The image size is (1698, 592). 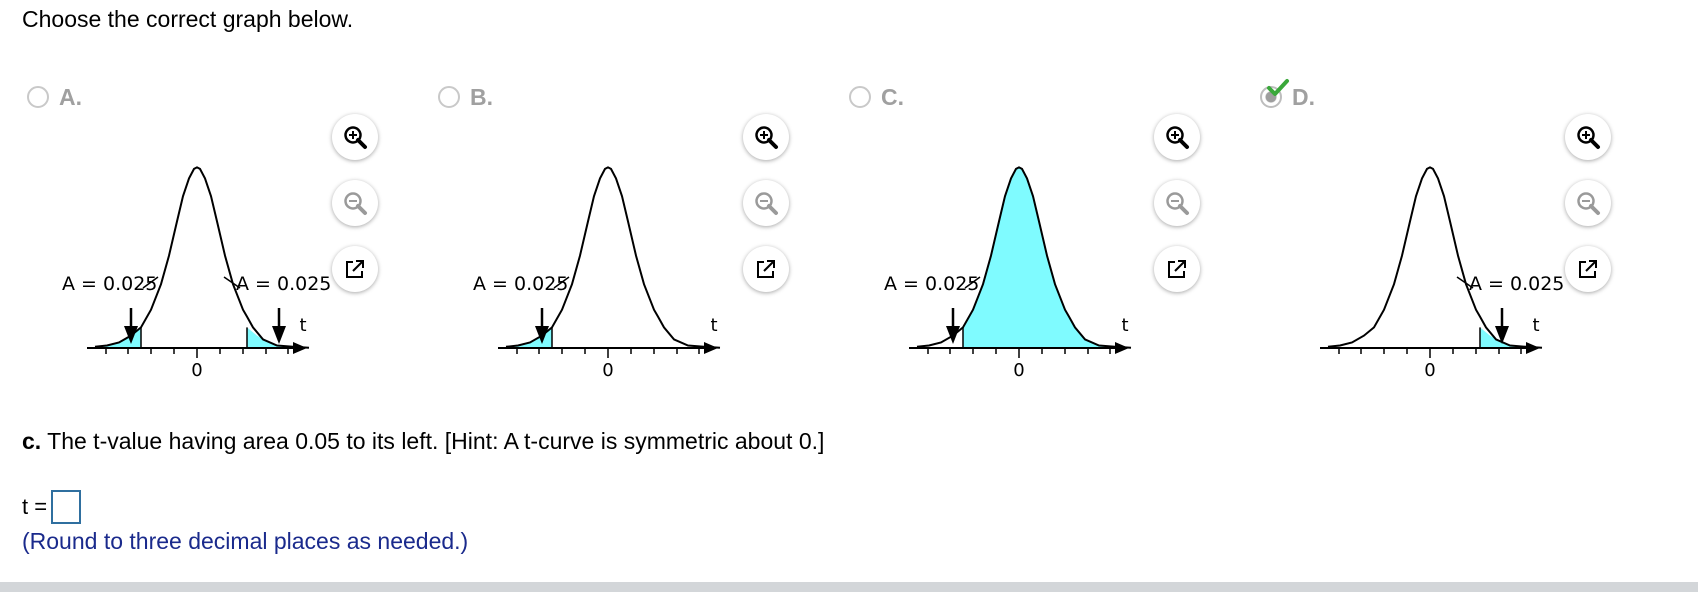 I want to click on answer-label: t =, so click(x=35, y=506).